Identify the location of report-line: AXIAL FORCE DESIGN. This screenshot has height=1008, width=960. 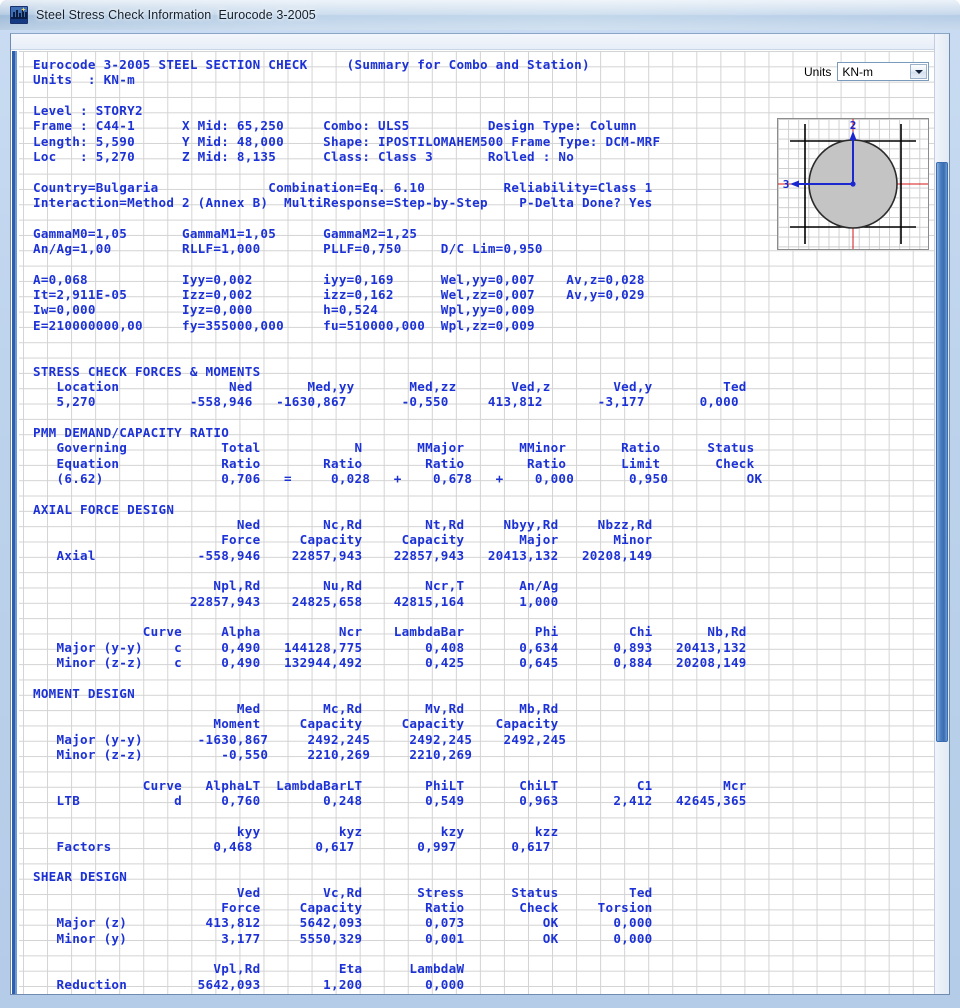
(104, 509).